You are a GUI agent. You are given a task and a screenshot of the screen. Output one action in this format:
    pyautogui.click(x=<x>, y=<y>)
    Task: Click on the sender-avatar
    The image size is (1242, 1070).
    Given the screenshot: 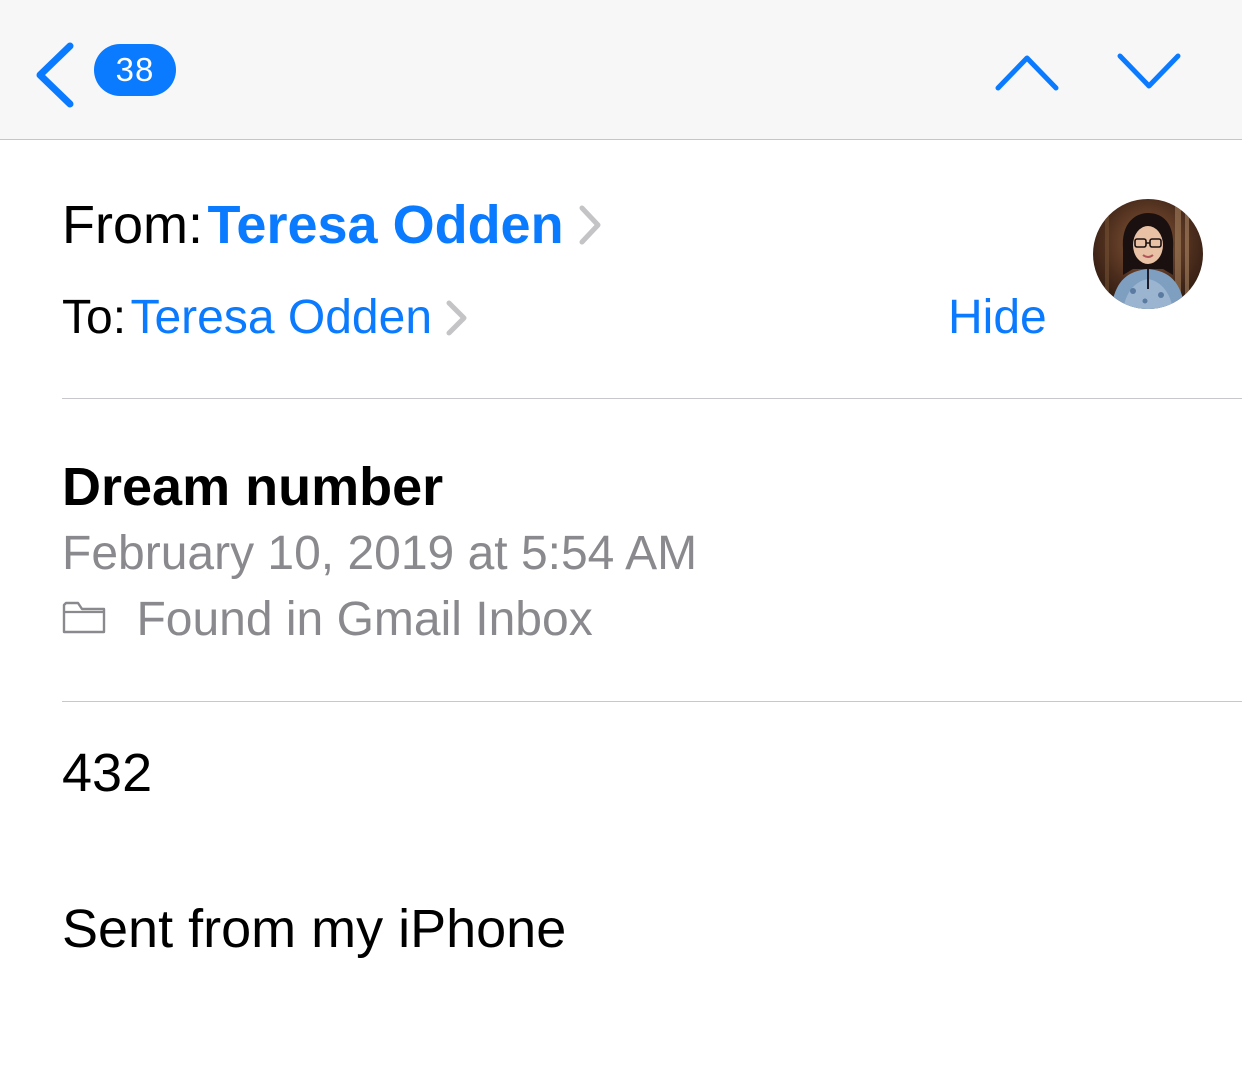 What is the action you would take?
    pyautogui.click(x=1148, y=254)
    